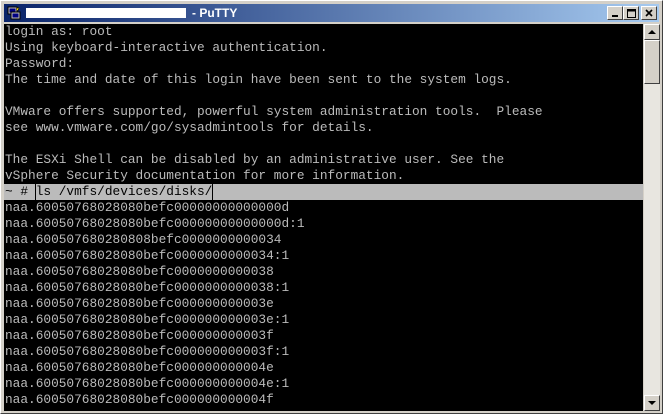 This screenshot has width=663, height=414. What do you see at coordinates (124, 192) in the screenshot?
I see `command-text: ls /vmfs/devices/disks/` at bounding box center [124, 192].